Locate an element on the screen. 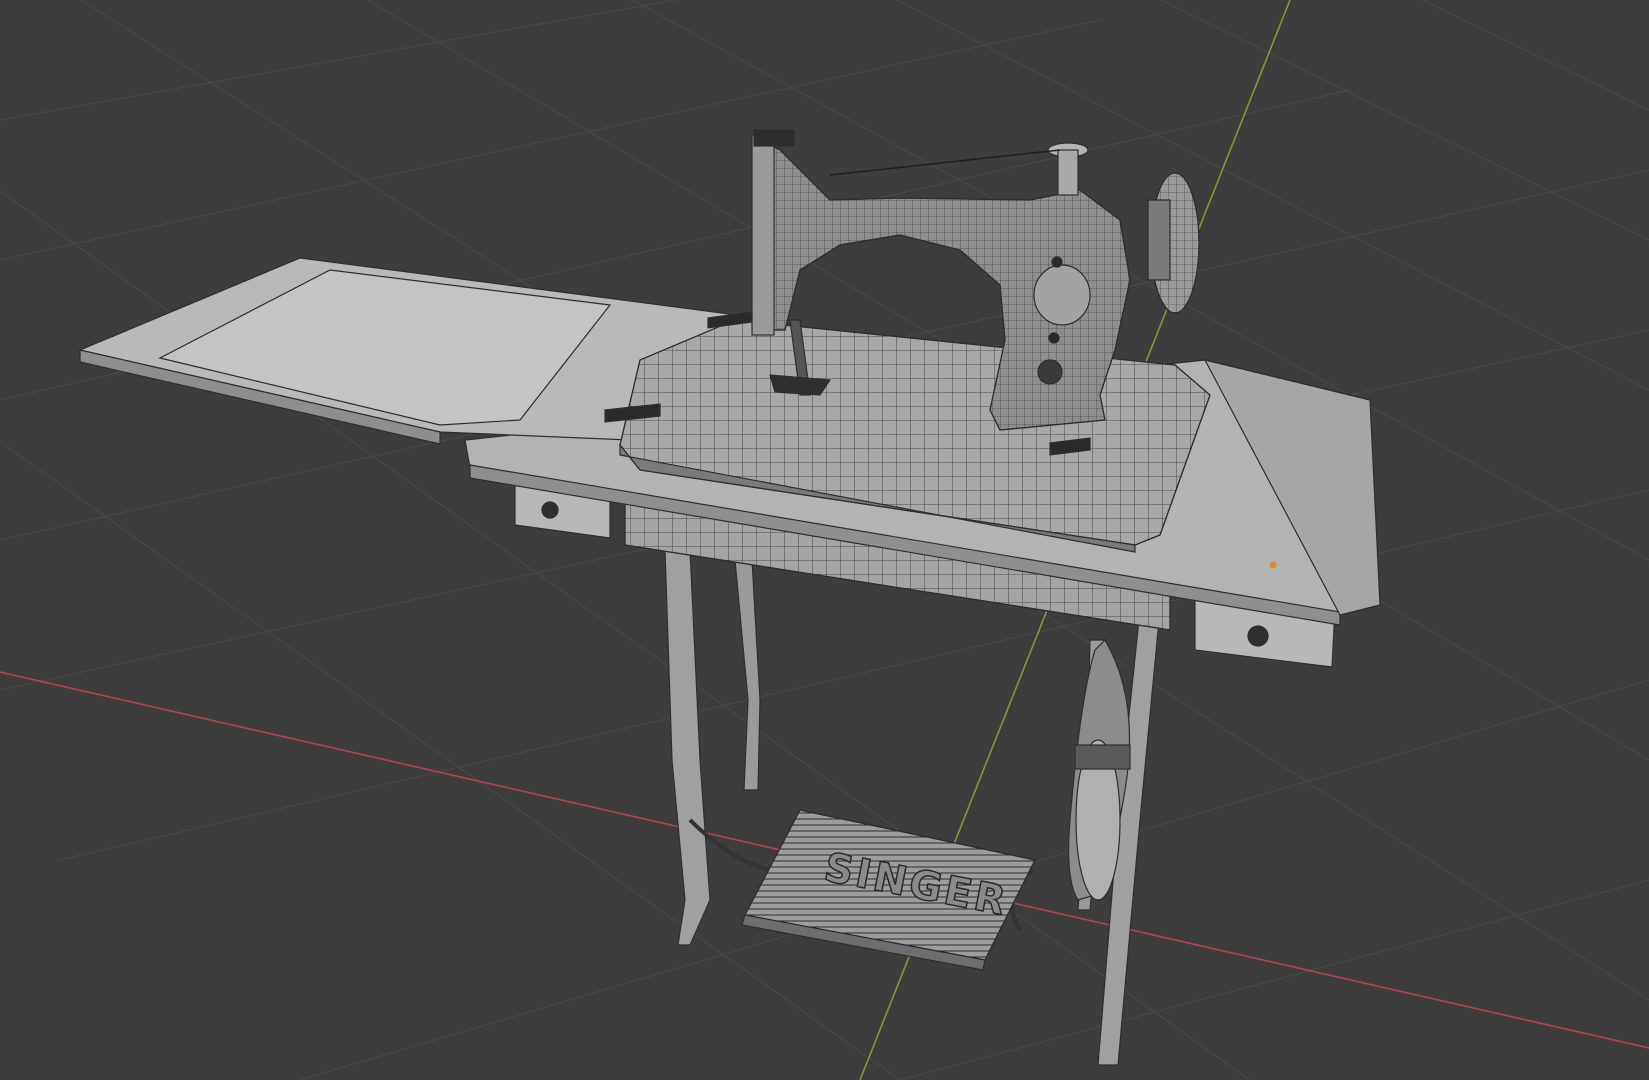  spool-pin is located at coordinates (959, 169).